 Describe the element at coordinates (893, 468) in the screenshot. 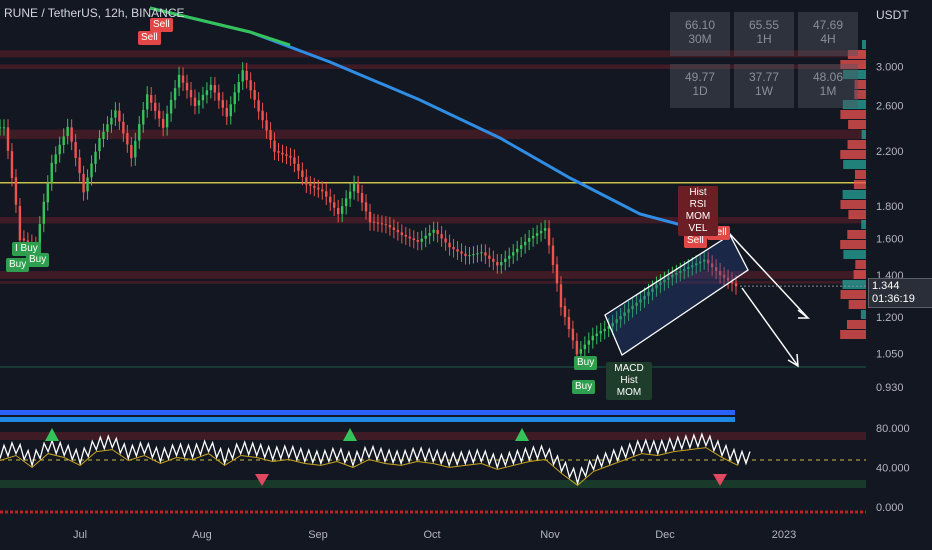

I see `osc-tick-label: 40.000` at that location.